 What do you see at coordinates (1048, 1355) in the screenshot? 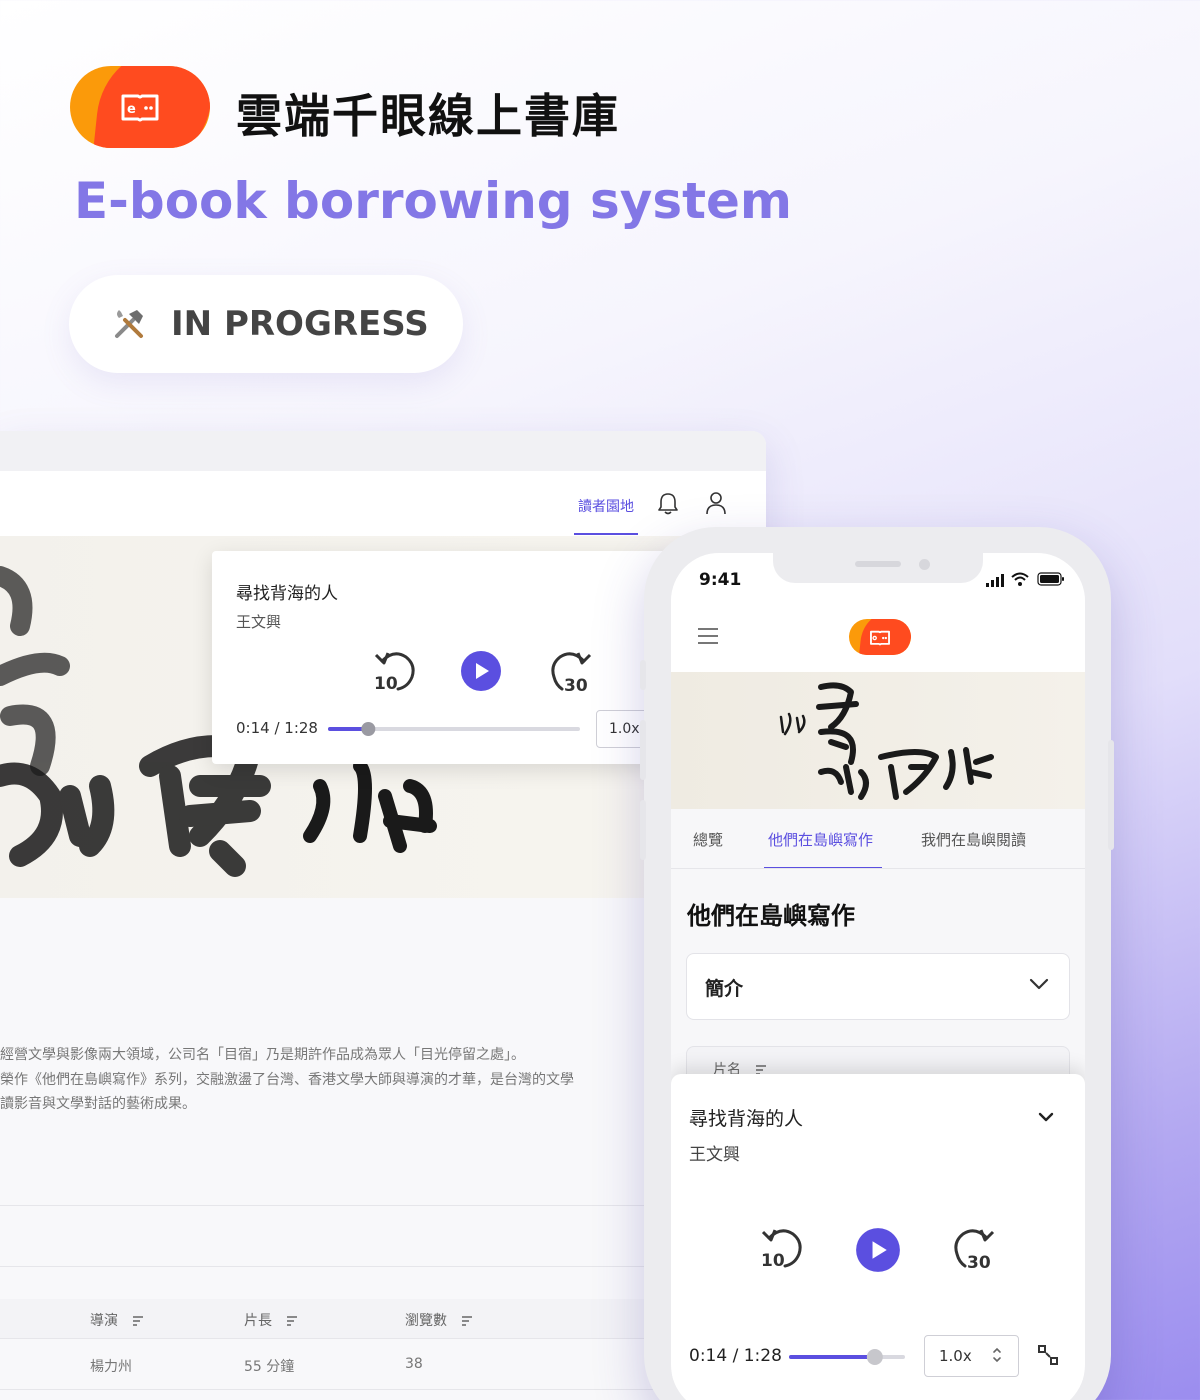
I see `expand-icon` at bounding box center [1048, 1355].